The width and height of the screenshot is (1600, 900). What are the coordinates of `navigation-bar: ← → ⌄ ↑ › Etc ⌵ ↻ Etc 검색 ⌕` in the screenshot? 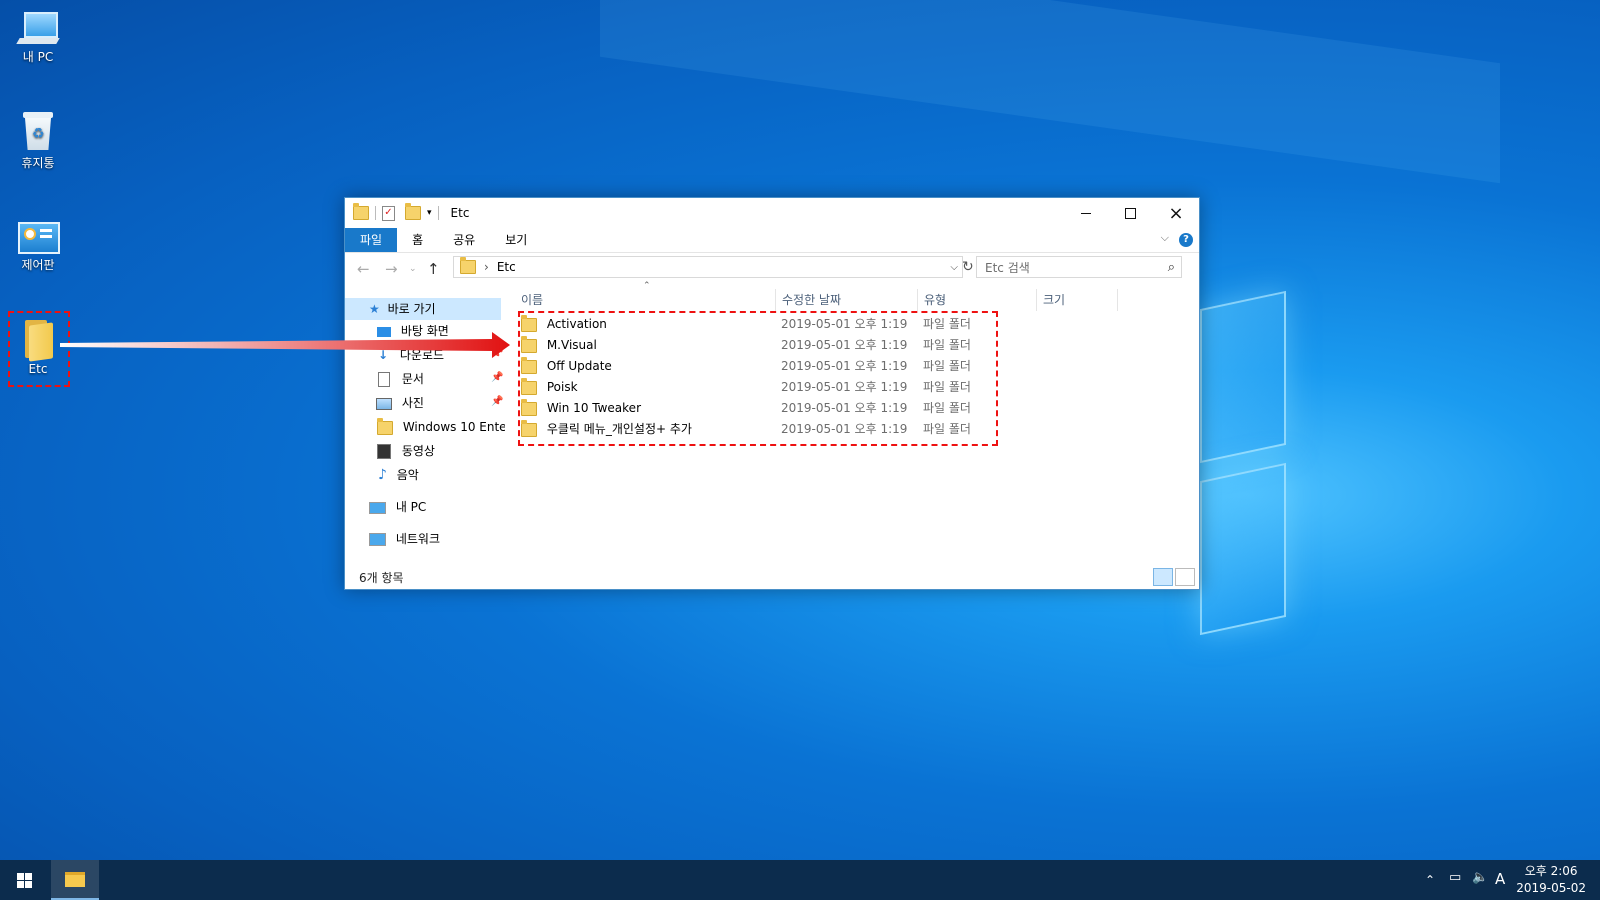 It's located at (772, 268).